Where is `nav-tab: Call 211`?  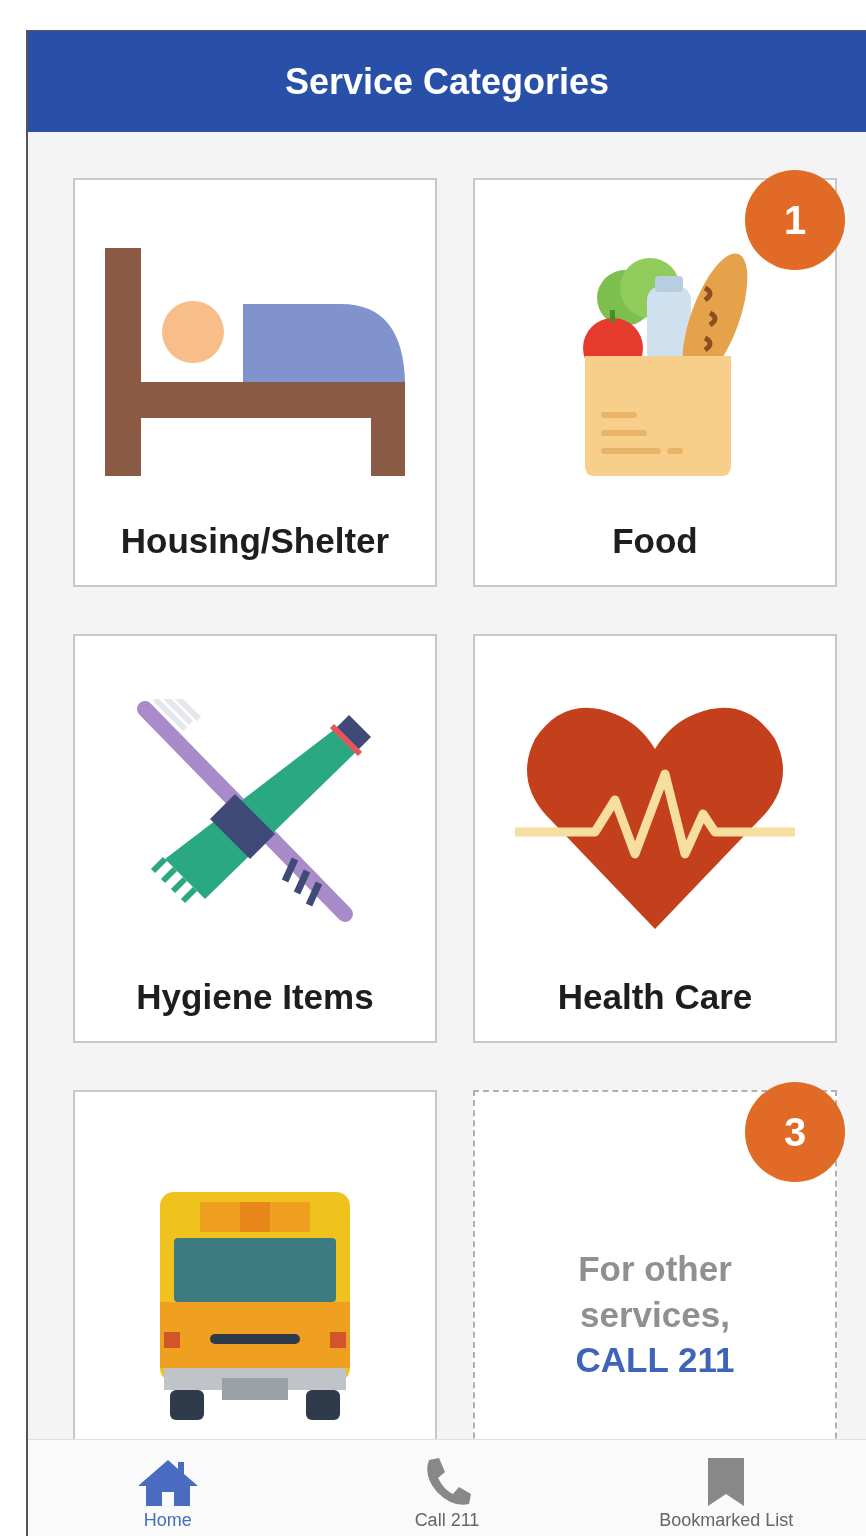 nav-tab: Call 211 is located at coordinates (447, 1488).